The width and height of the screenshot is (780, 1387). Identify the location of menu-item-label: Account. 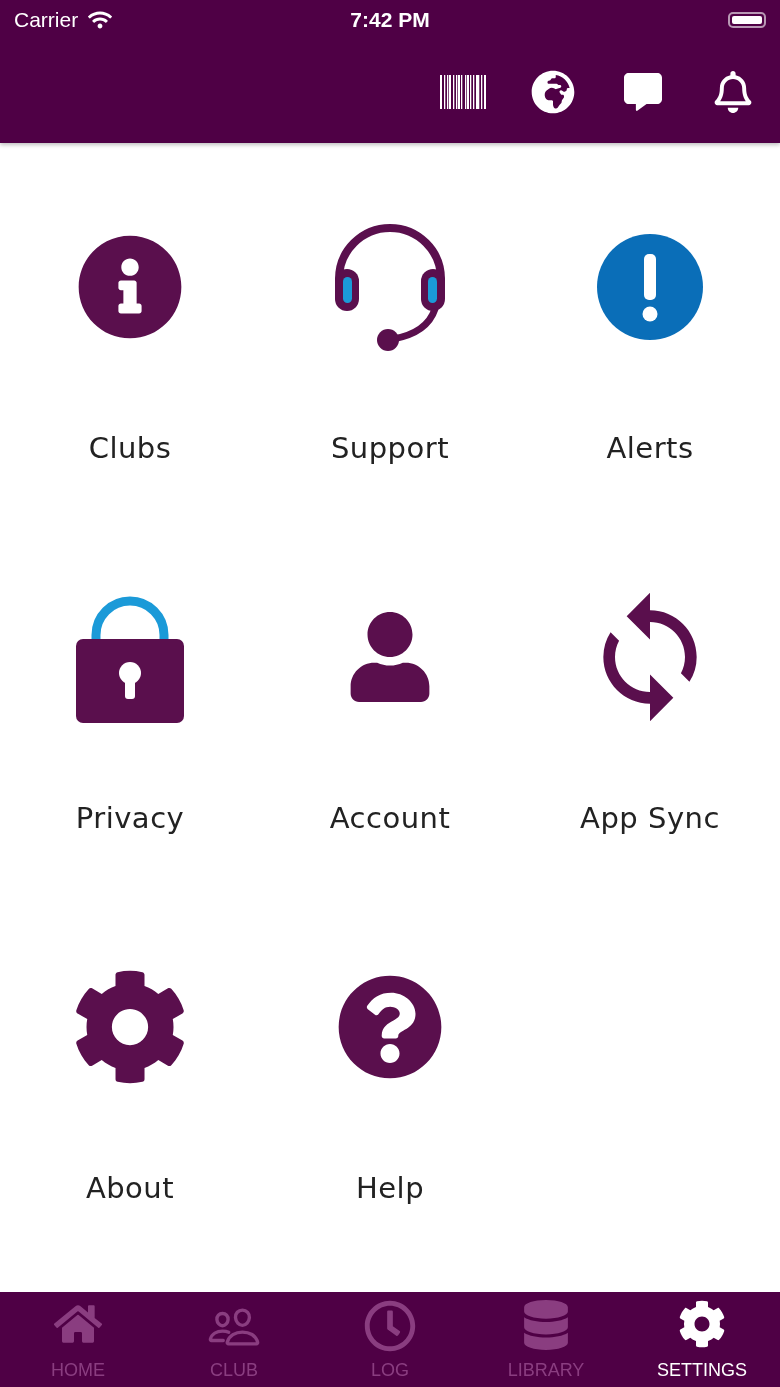
(390, 818).